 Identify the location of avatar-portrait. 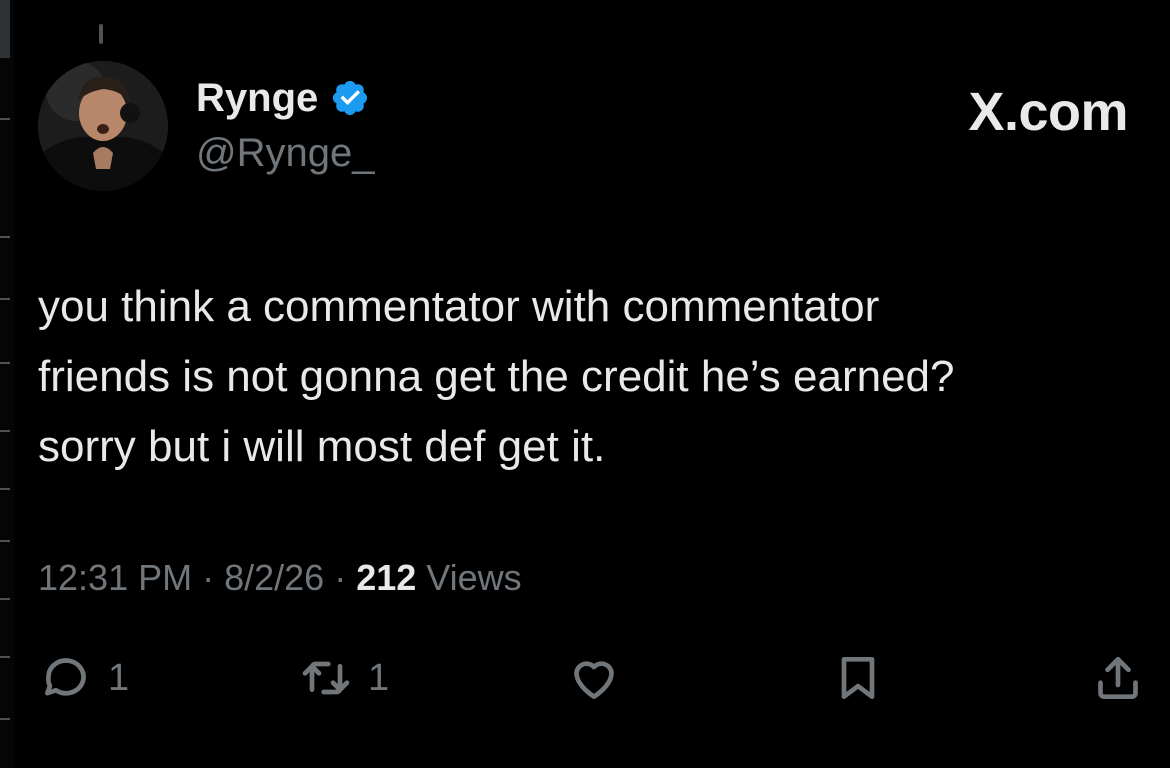
(103, 126).